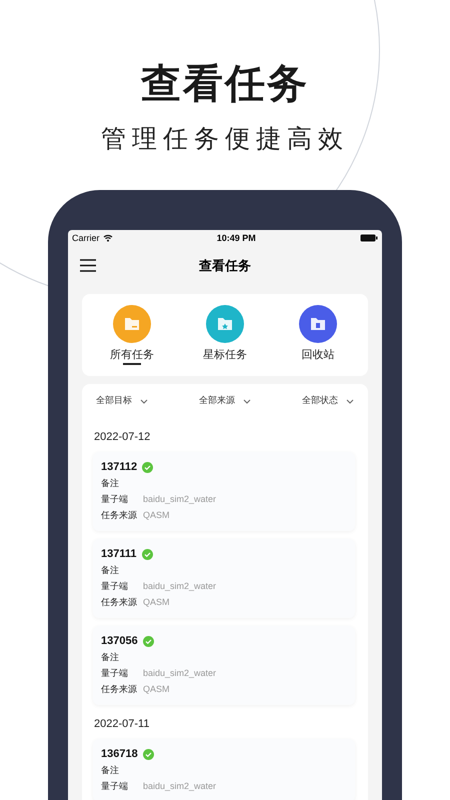  What do you see at coordinates (122, 724) in the screenshot?
I see `date-heading: 2022-07-11` at bounding box center [122, 724].